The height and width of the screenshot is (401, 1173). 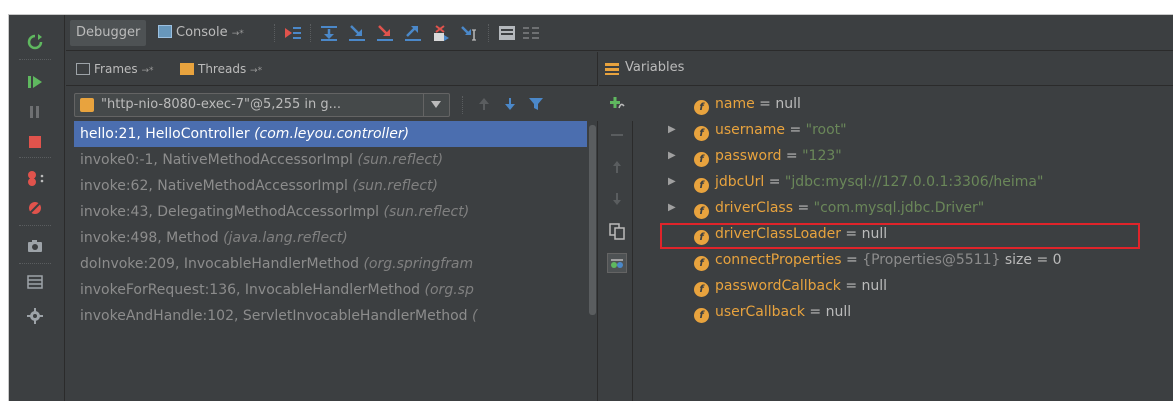 I want to click on pause-icon, so click(x=35, y=112).